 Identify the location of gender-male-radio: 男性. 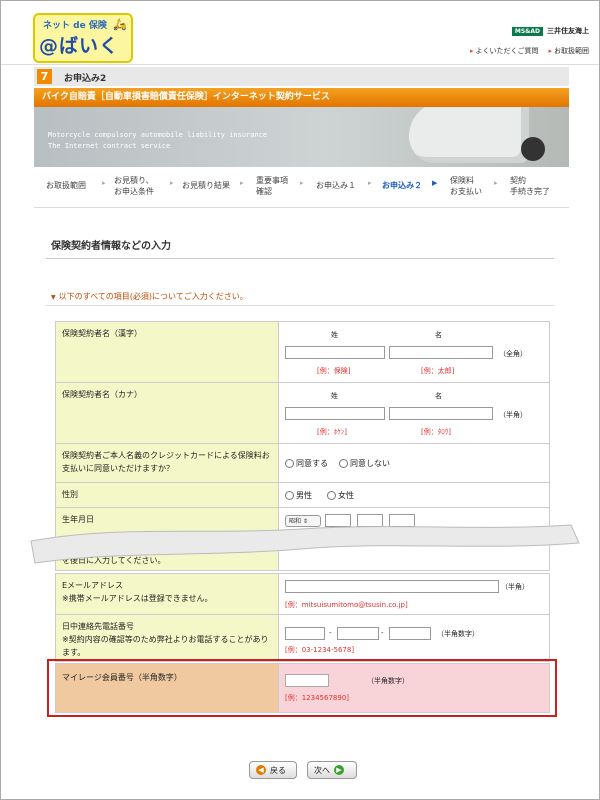
(298, 495).